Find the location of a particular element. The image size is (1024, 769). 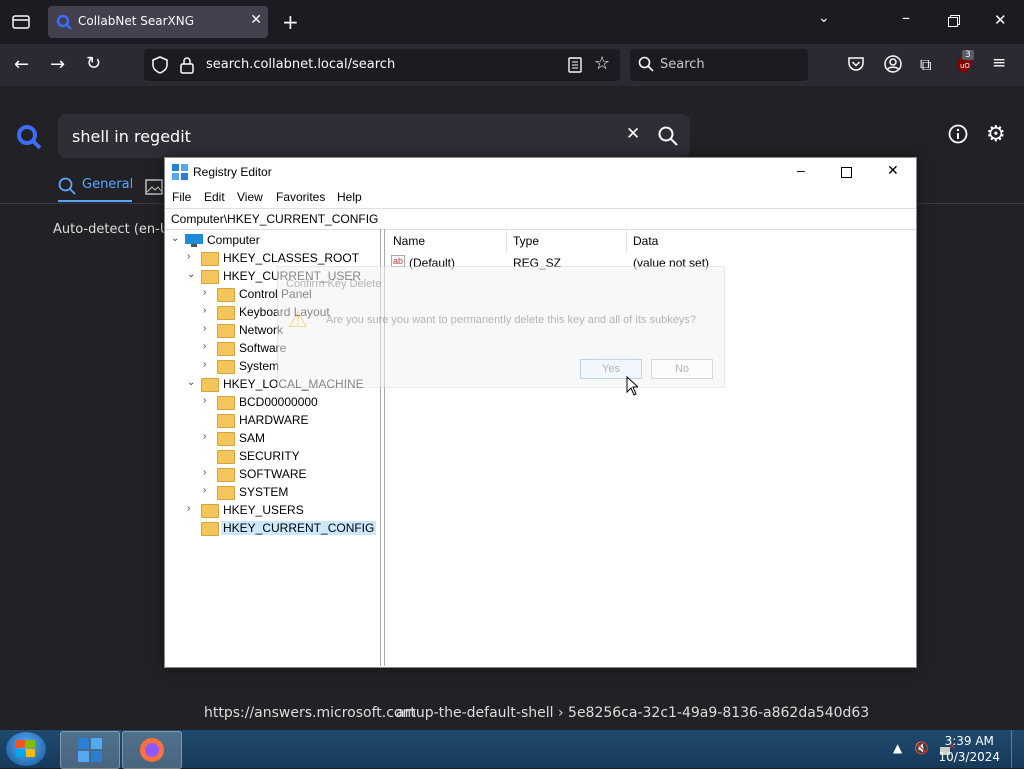

search-submit-icon is located at coordinates (668, 138).